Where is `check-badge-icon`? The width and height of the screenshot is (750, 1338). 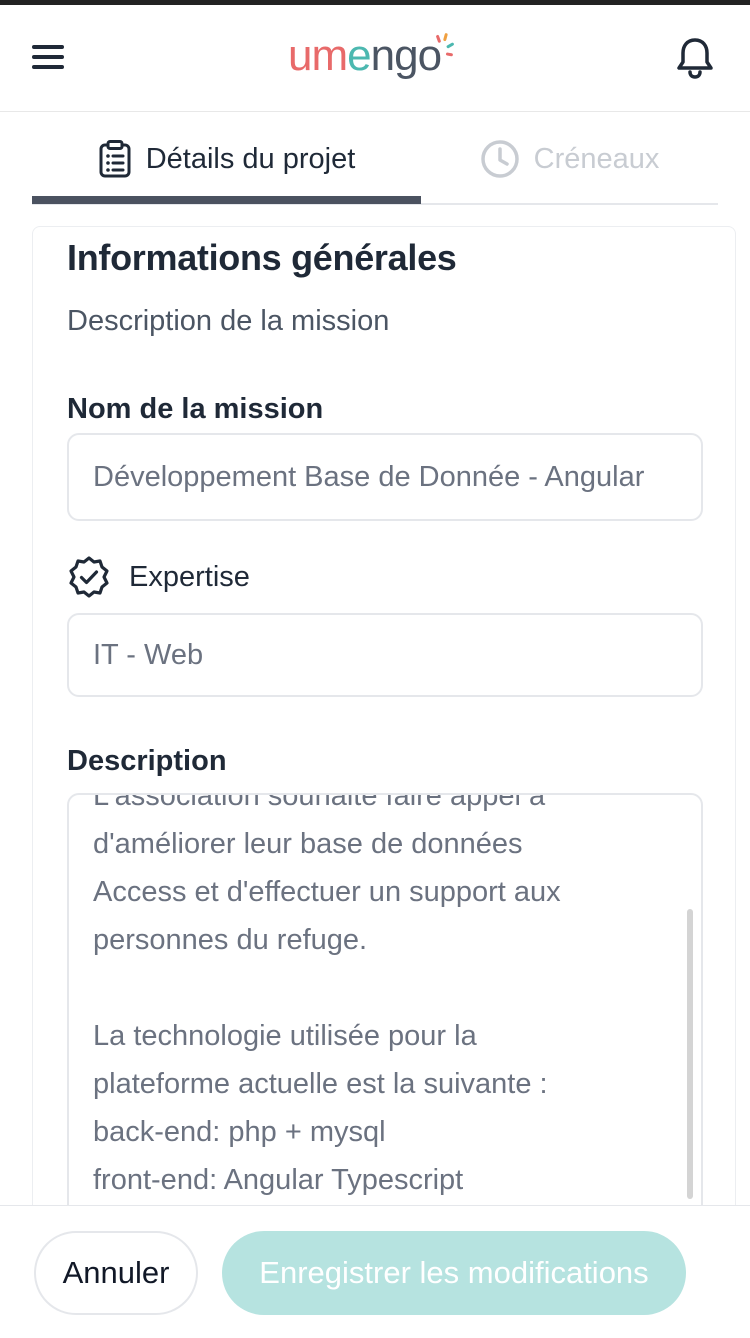 check-badge-icon is located at coordinates (89, 577).